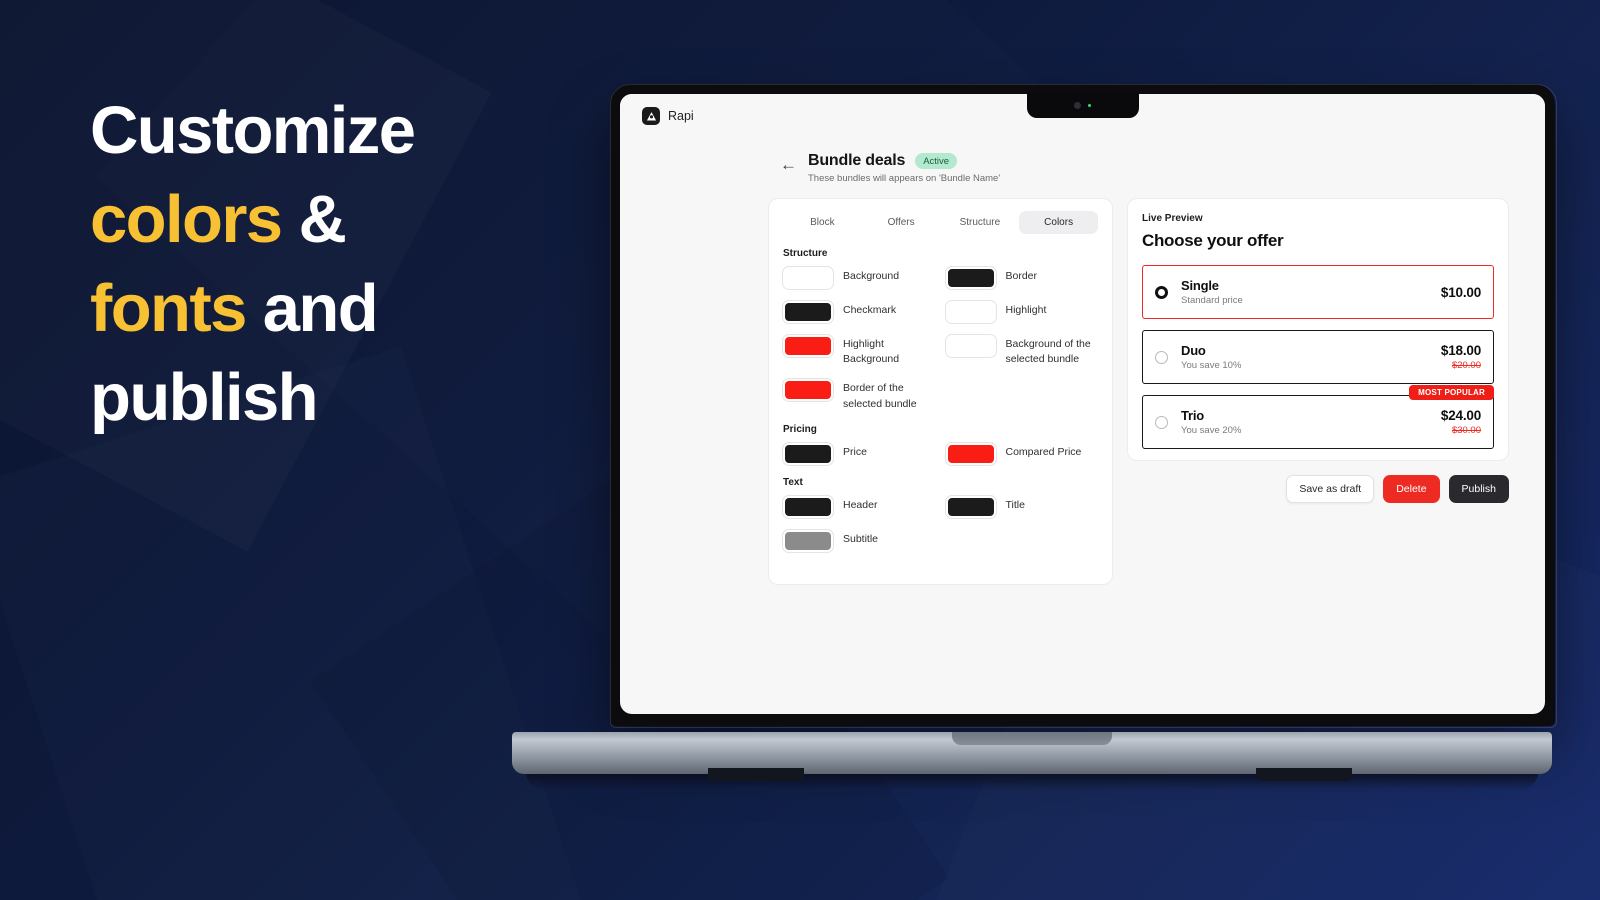 This screenshot has height=900, width=1600. Describe the element at coordinates (1048, 352) in the screenshot. I see `swatch-label: Background of the selected bundle` at that location.